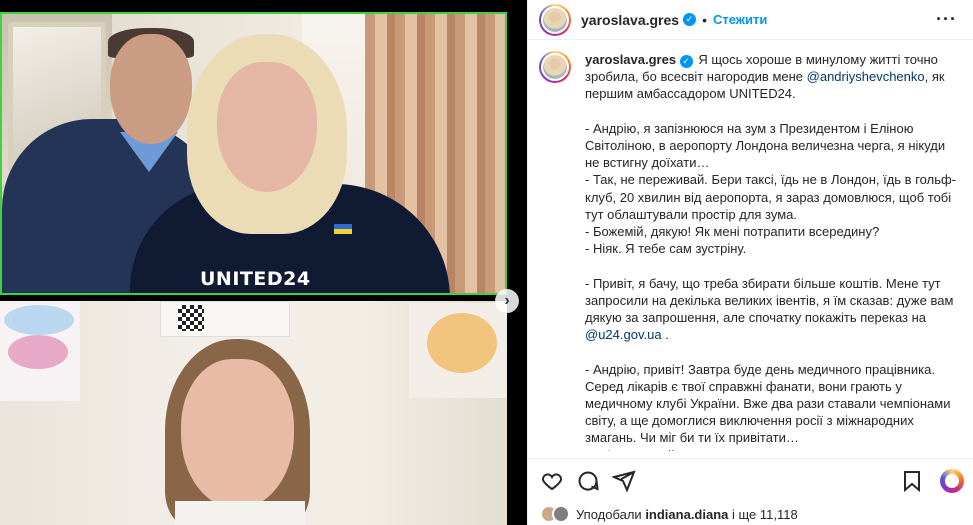  Describe the element at coordinates (343, 229) in the screenshot. I see `ukraine-flag-patch` at that location.